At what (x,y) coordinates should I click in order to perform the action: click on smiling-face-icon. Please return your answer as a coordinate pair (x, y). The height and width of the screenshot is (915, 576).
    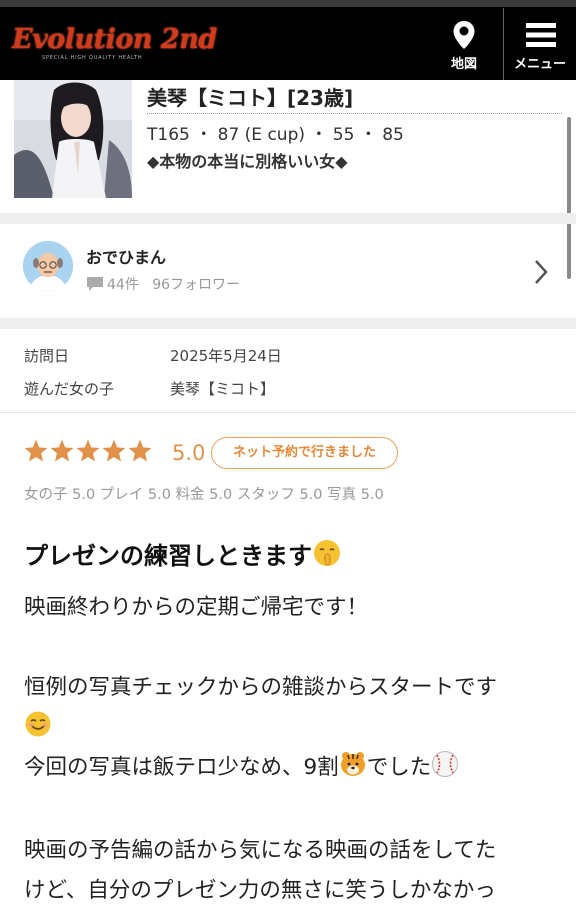
    Looking at the image, I should click on (38, 727).